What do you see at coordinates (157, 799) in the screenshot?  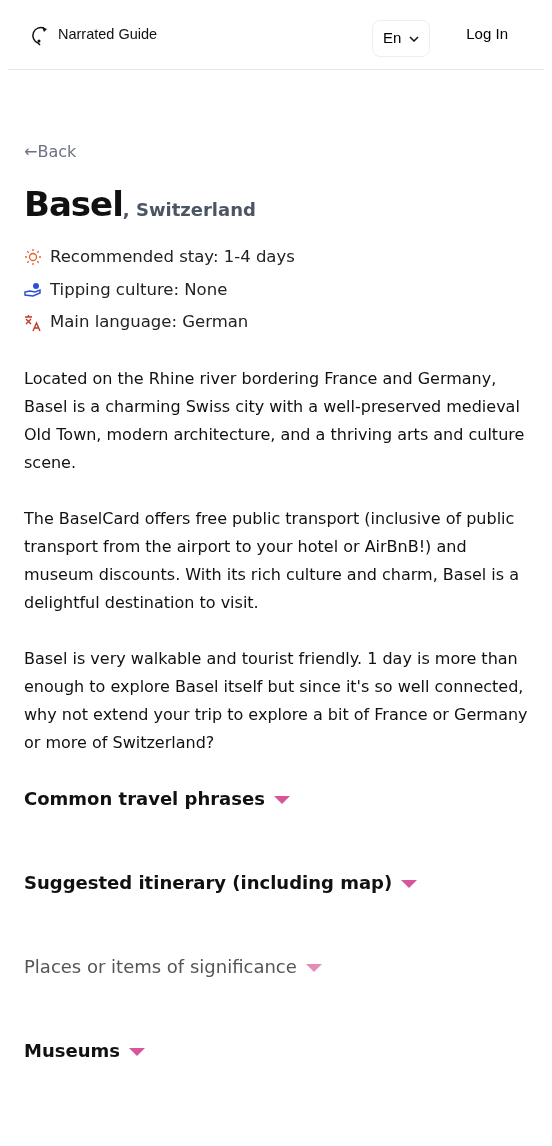 I see `section-toggle: Common travel phrases` at bounding box center [157, 799].